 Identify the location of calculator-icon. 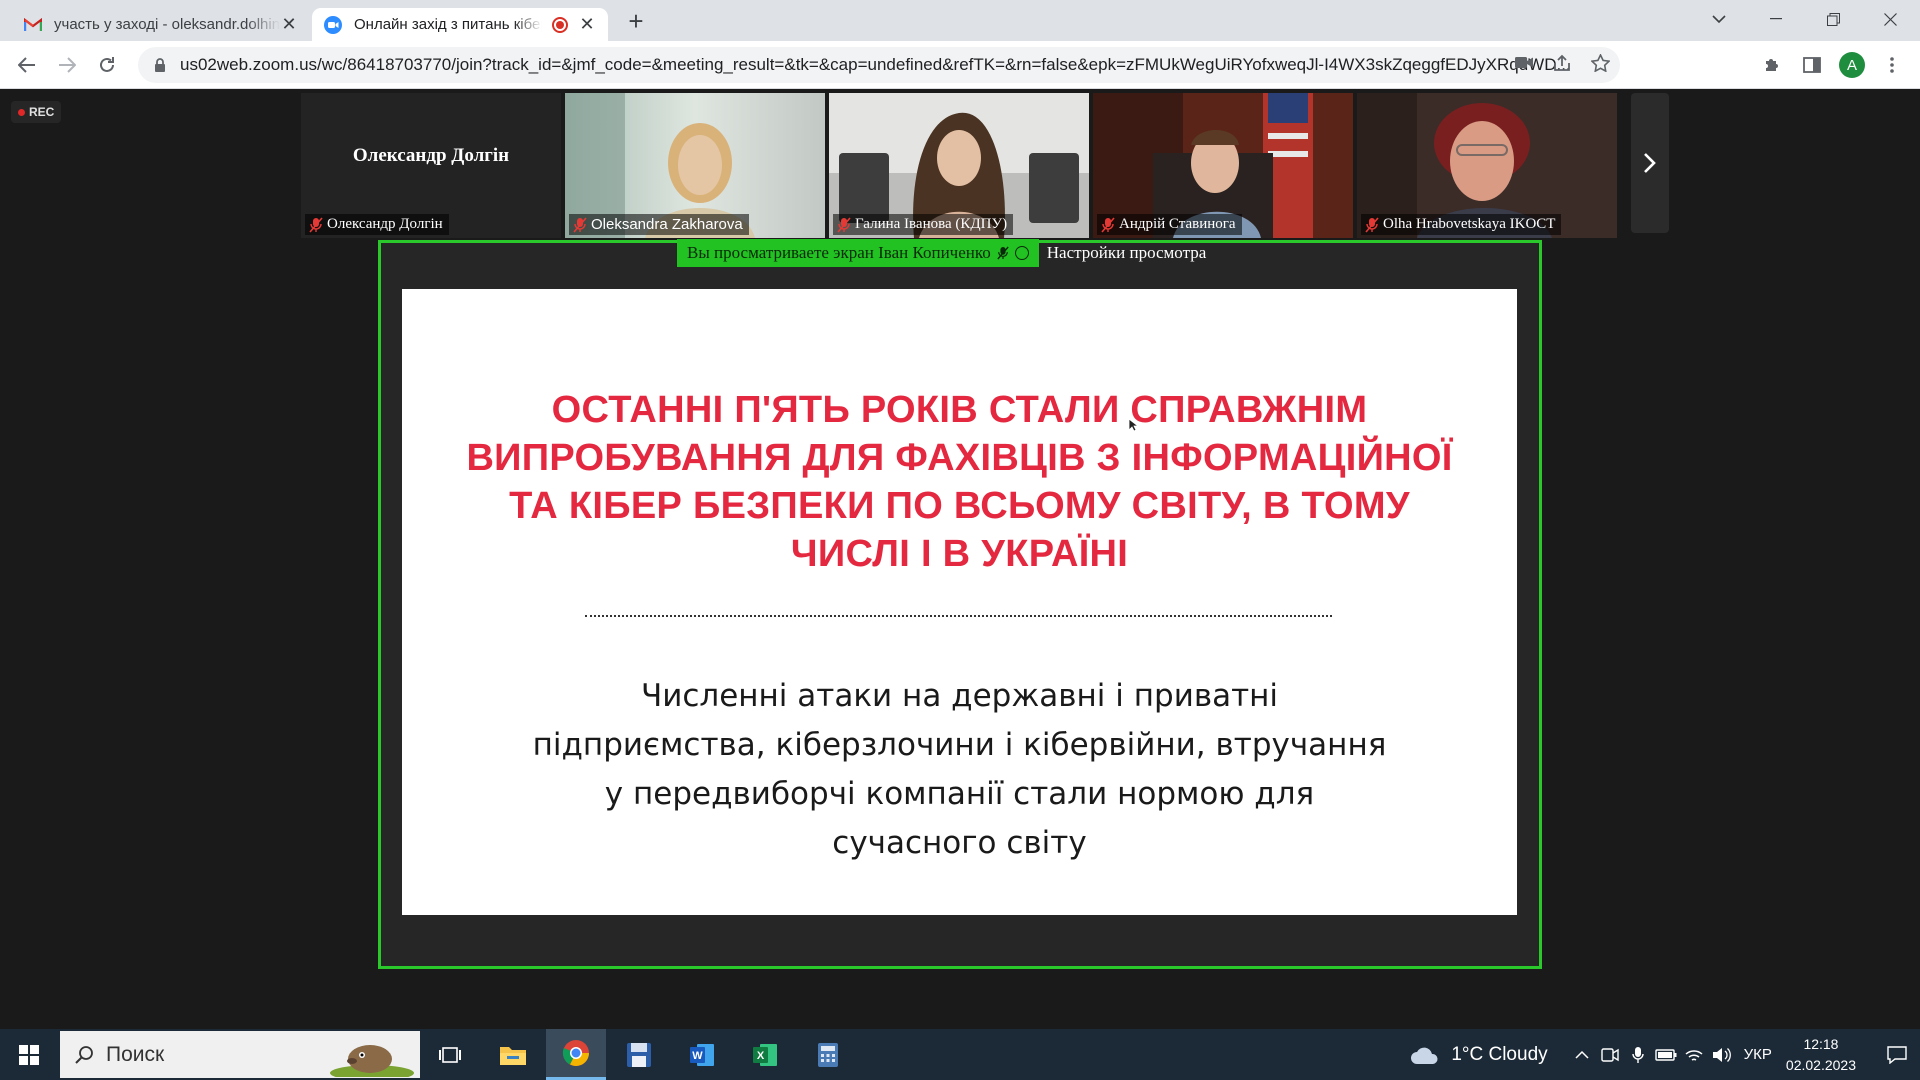
(828, 1054).